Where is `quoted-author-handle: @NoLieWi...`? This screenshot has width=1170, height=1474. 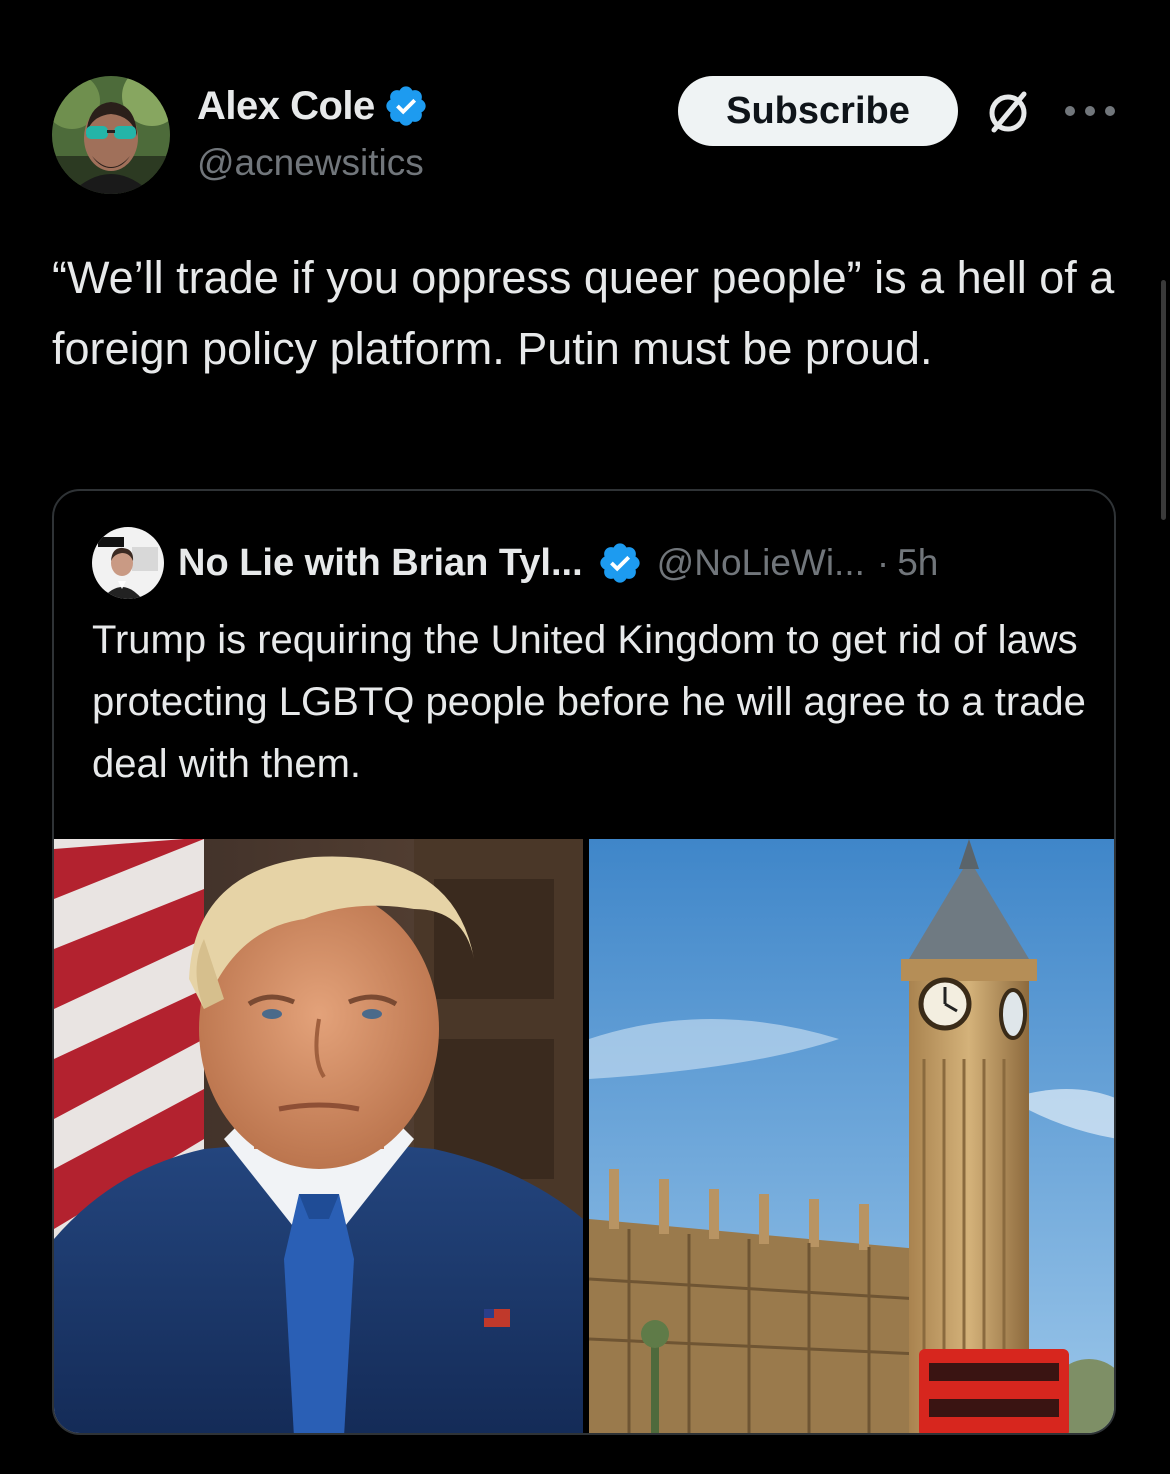
quoted-author-handle: @NoLieWi... is located at coordinates (761, 563).